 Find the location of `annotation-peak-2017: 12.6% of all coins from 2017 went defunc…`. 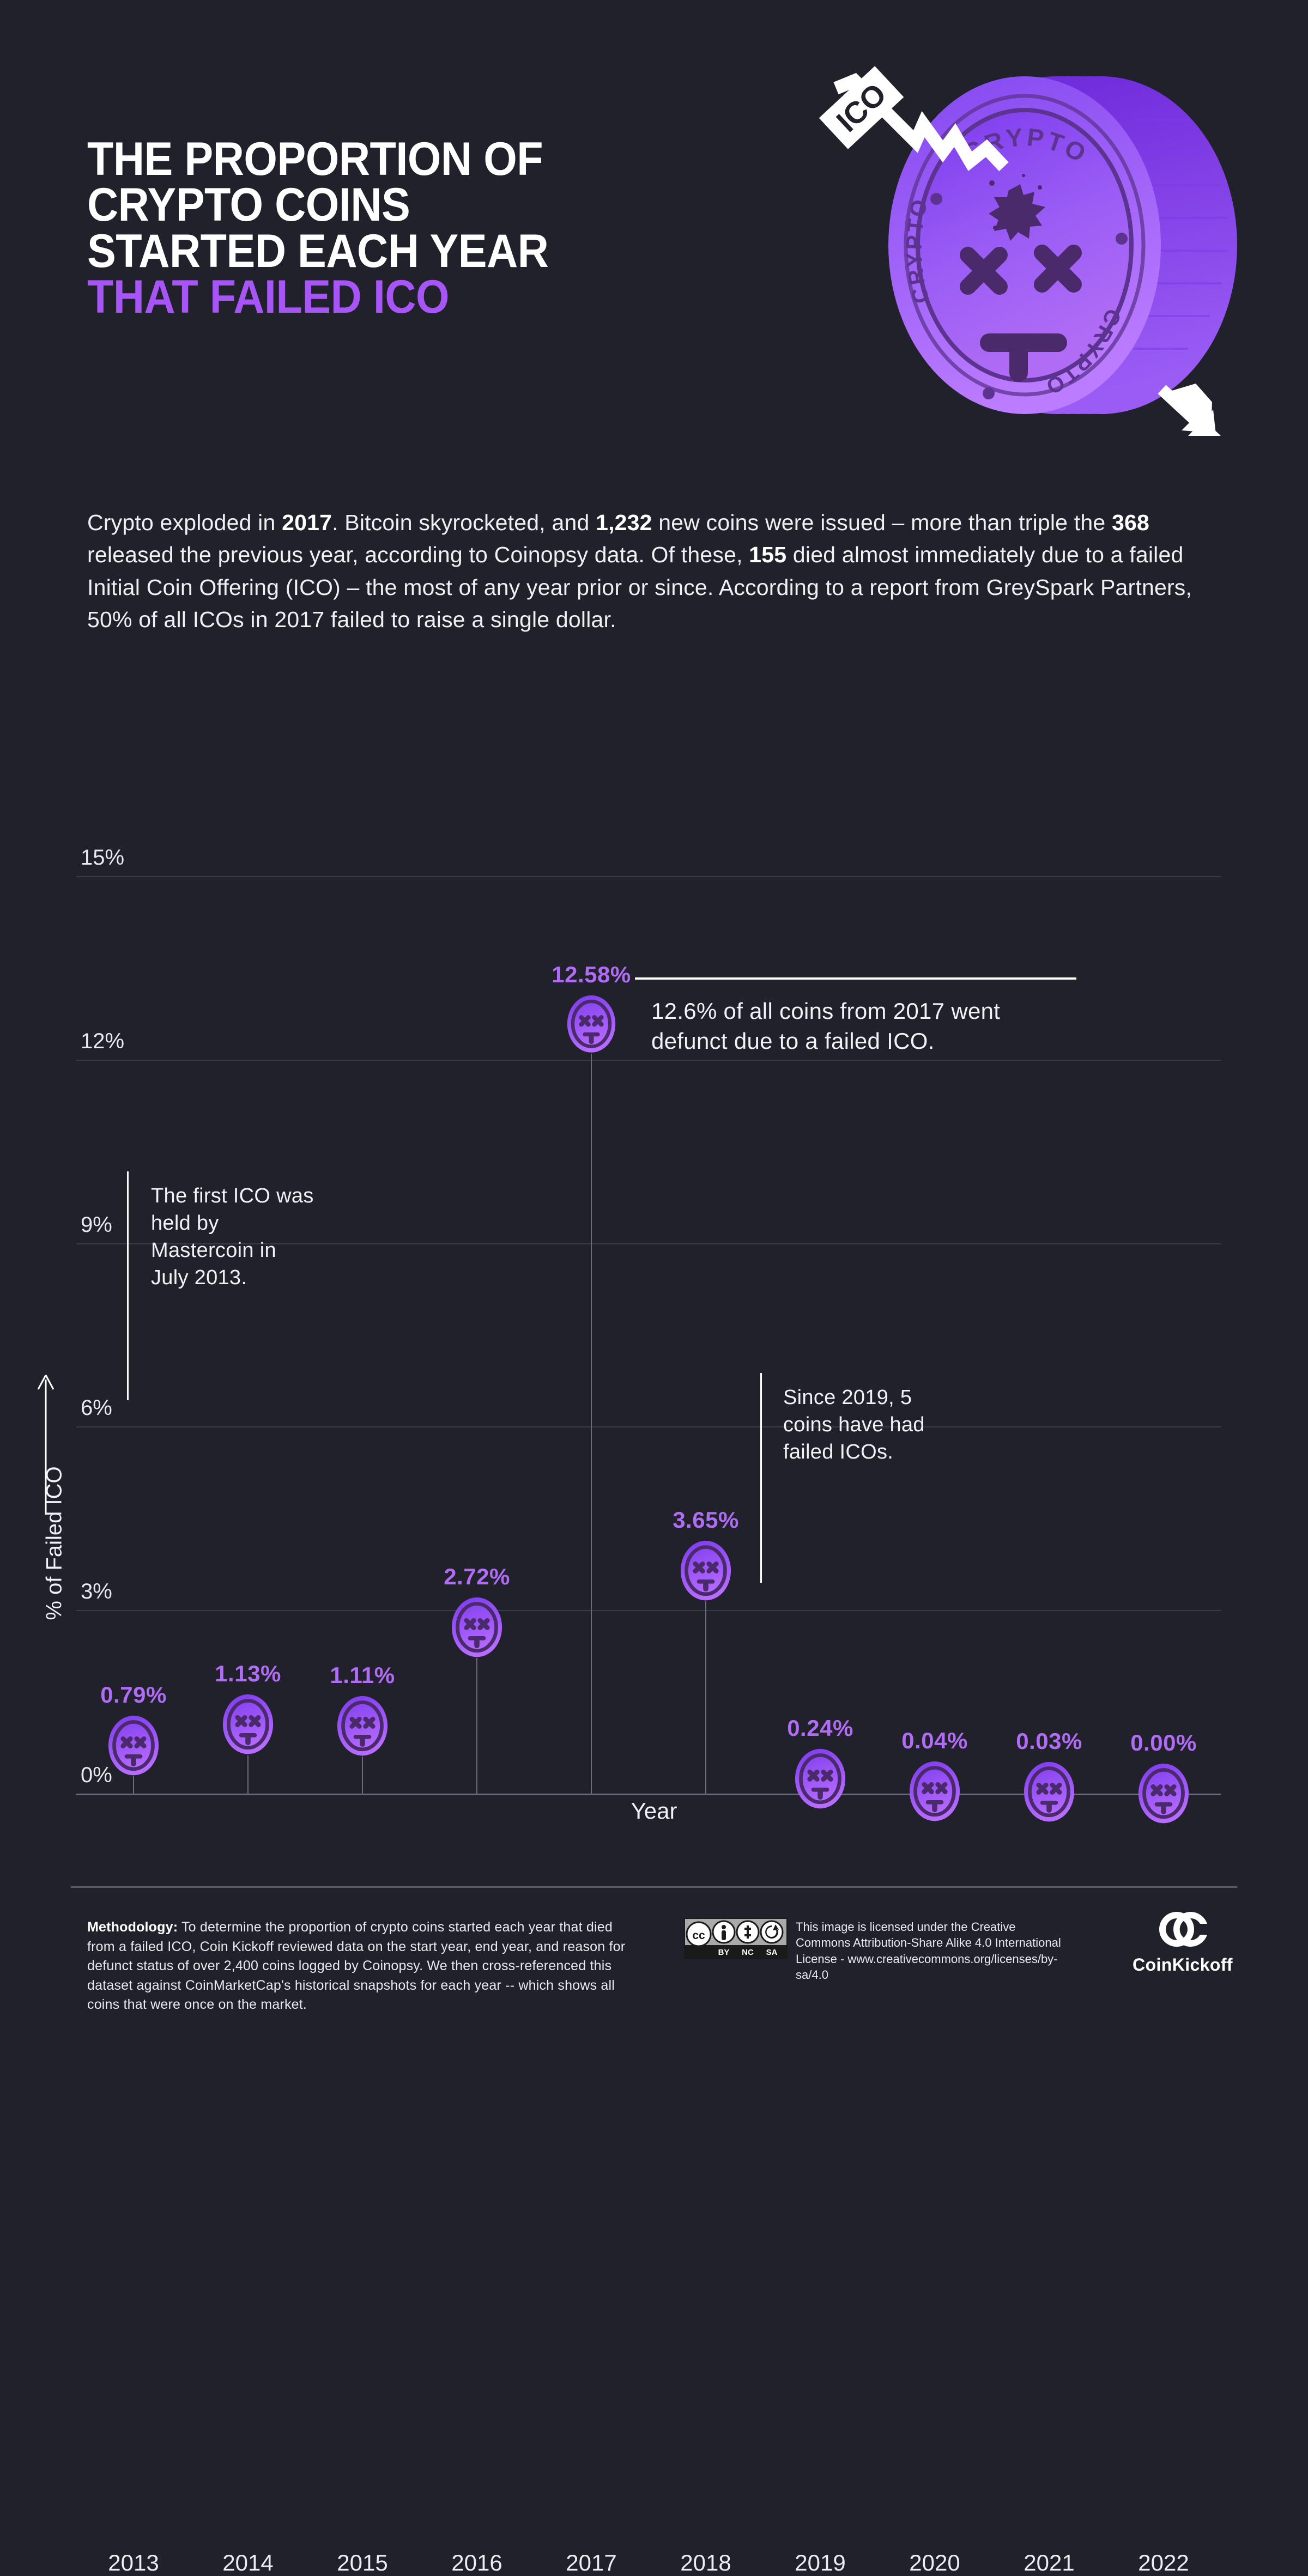

annotation-peak-2017: 12.6% of all coins from 2017 went defunc… is located at coordinates (826, 1026).